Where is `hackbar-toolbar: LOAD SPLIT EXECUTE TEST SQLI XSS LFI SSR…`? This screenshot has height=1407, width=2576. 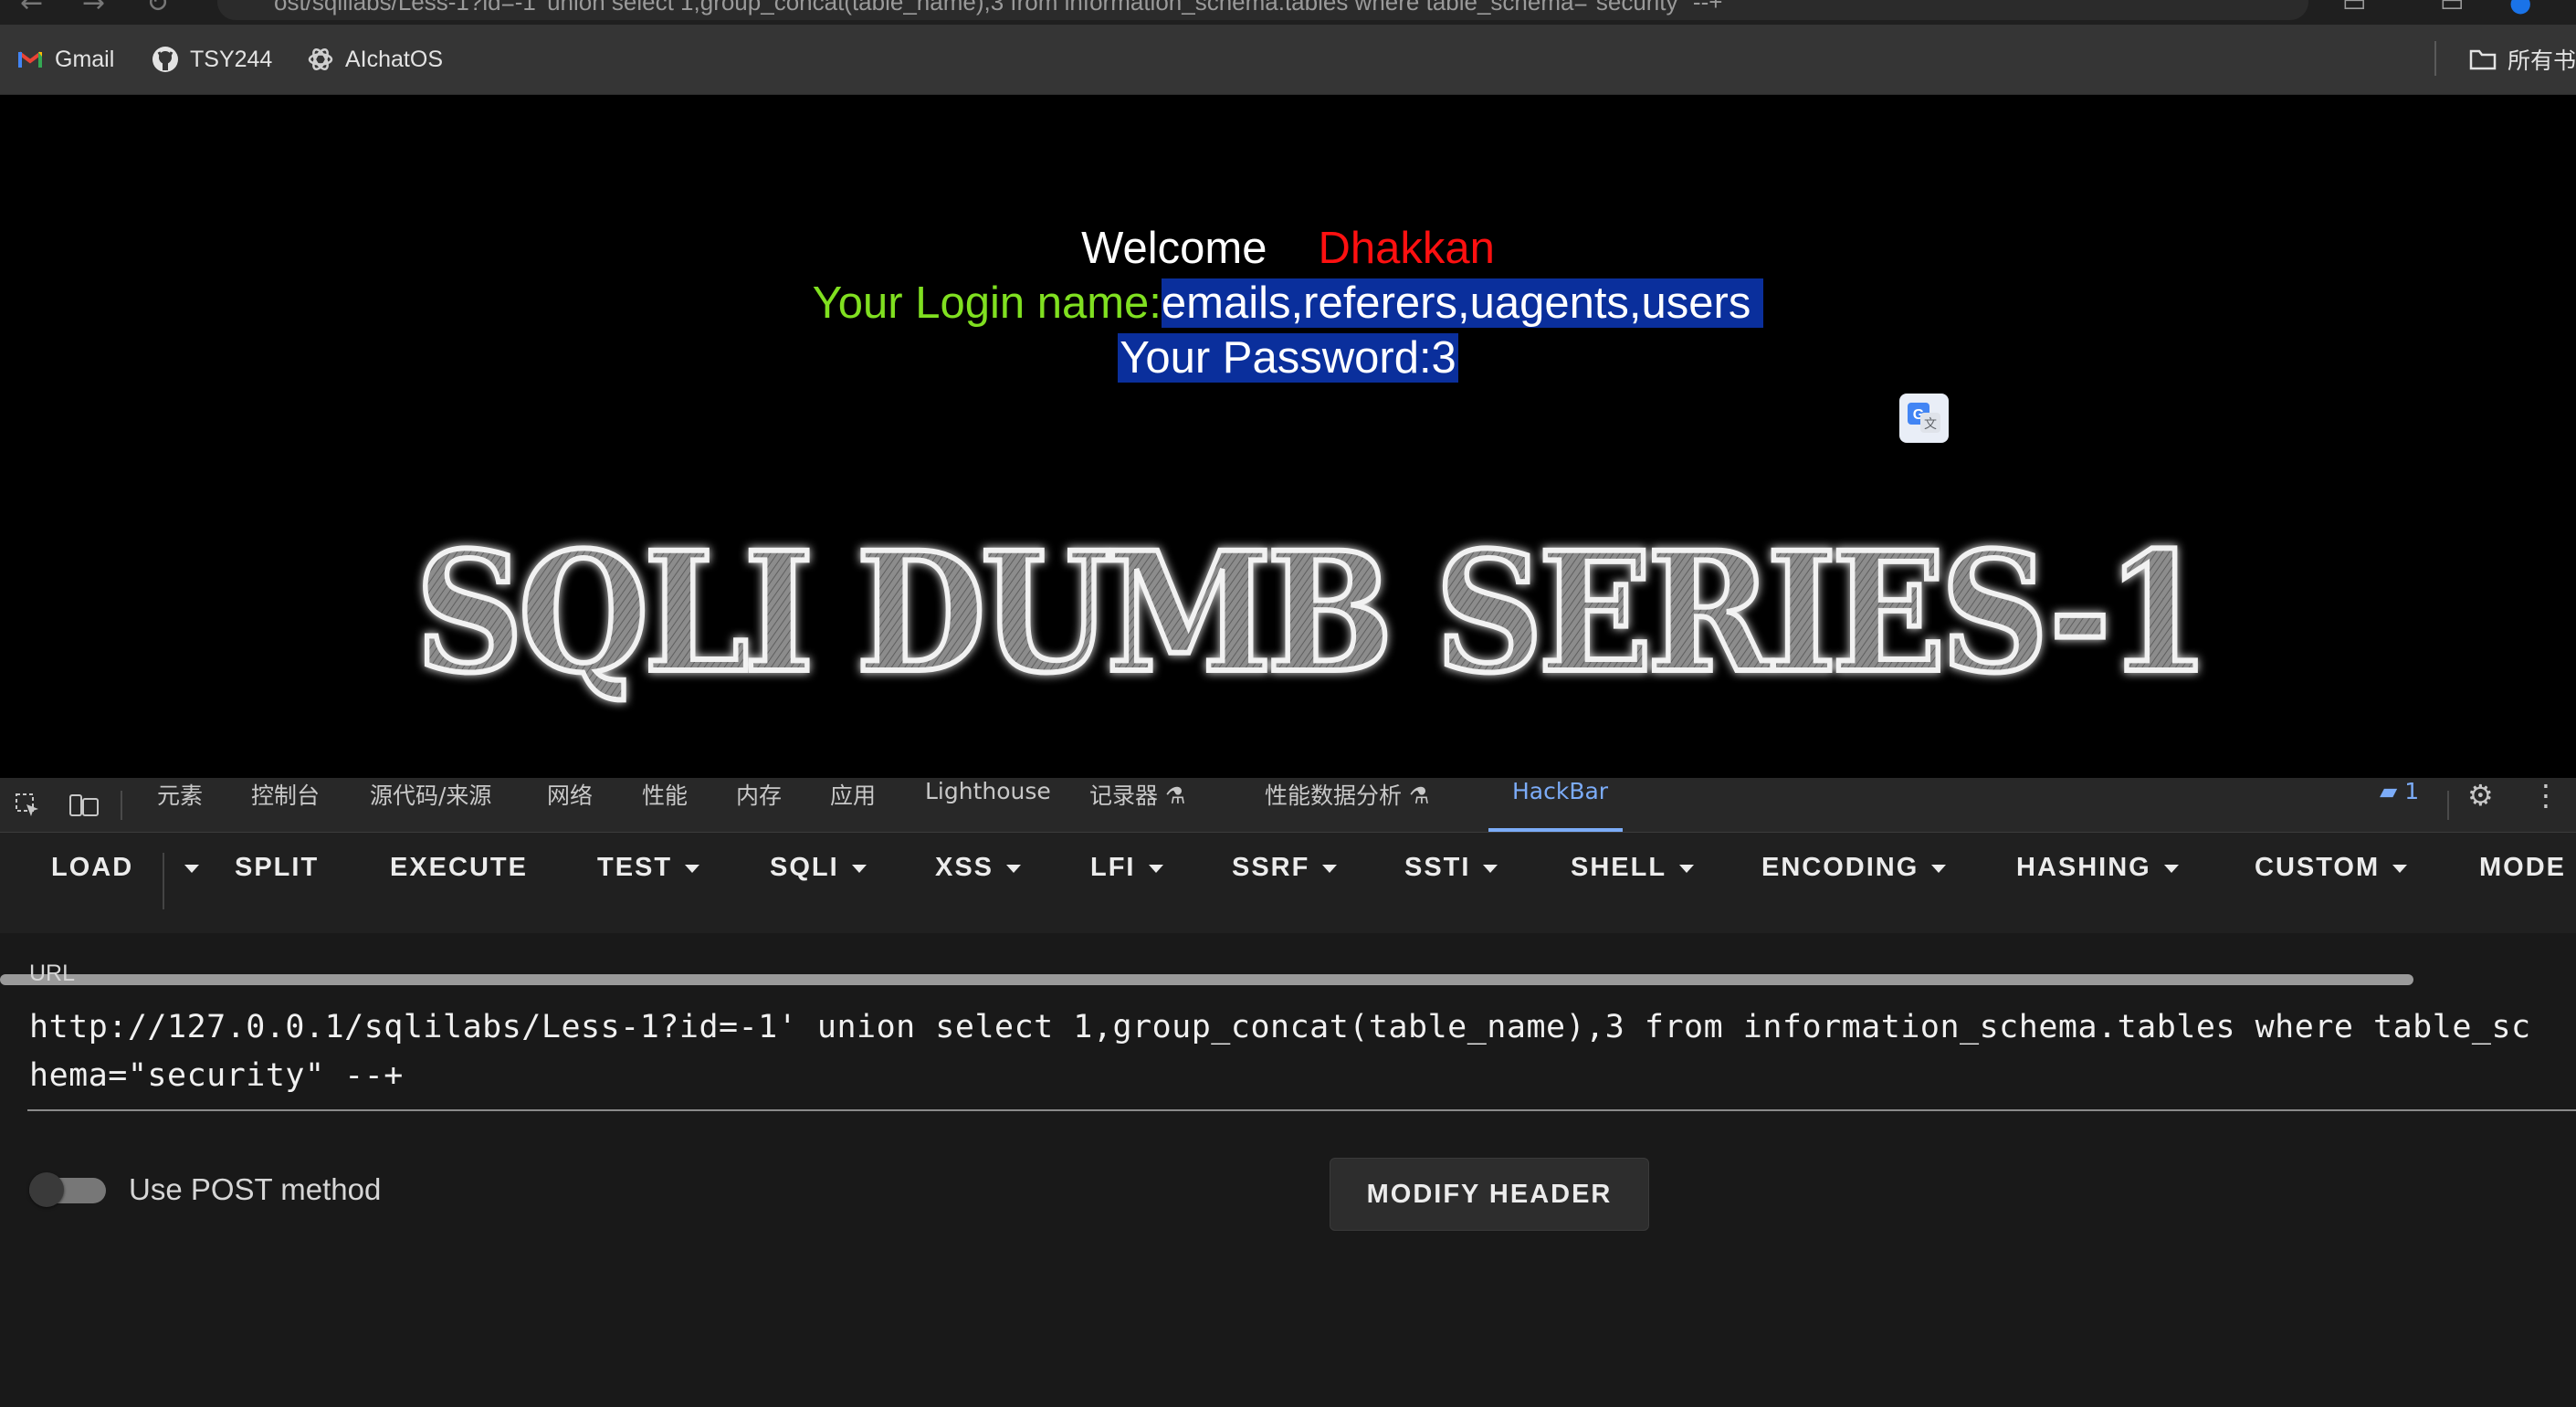 hackbar-toolbar: LOAD SPLIT EXECUTE TEST SQLI XSS LFI SSR… is located at coordinates (1288, 909).